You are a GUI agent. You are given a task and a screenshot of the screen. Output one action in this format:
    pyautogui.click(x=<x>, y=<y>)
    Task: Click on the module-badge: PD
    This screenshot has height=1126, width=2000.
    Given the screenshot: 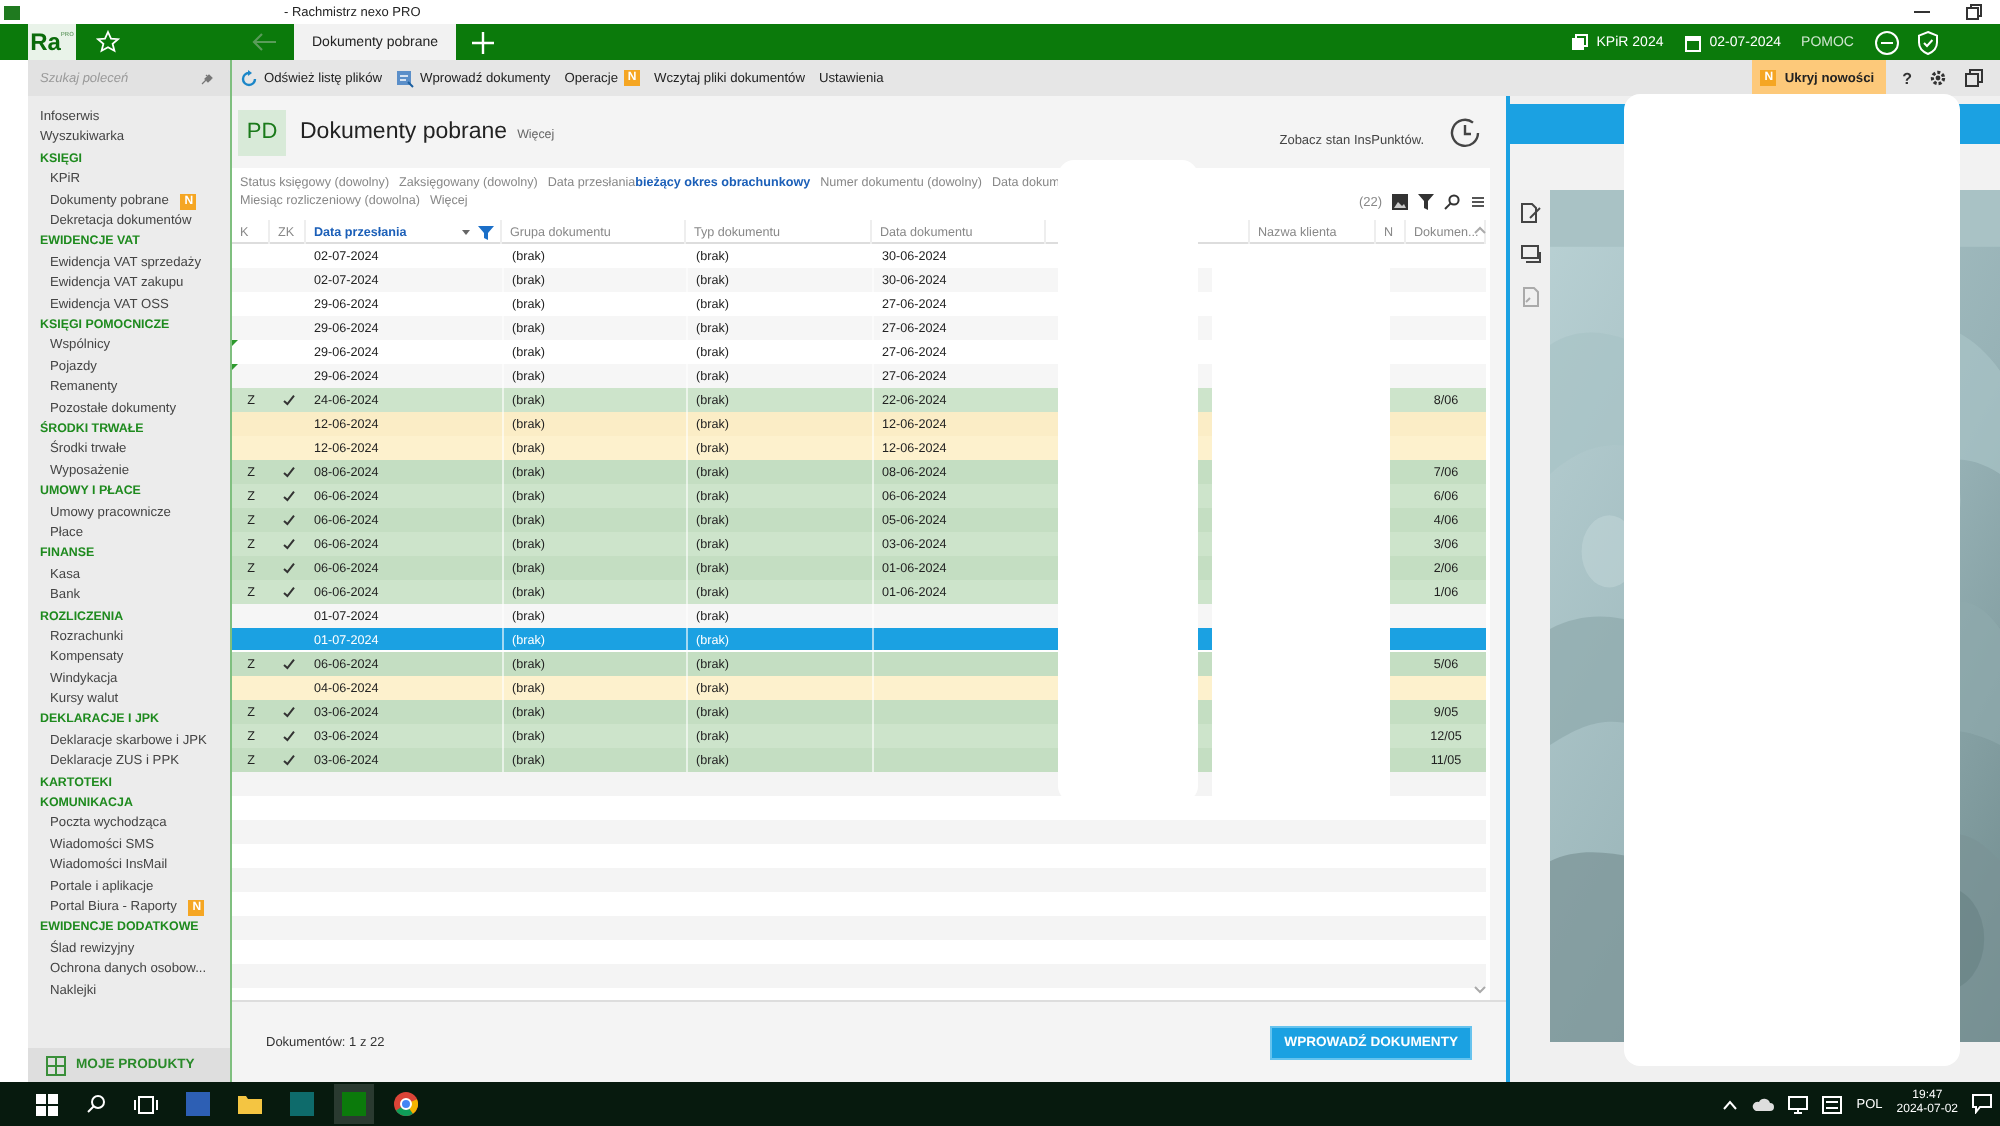 What is the action you would take?
    pyautogui.click(x=262, y=132)
    